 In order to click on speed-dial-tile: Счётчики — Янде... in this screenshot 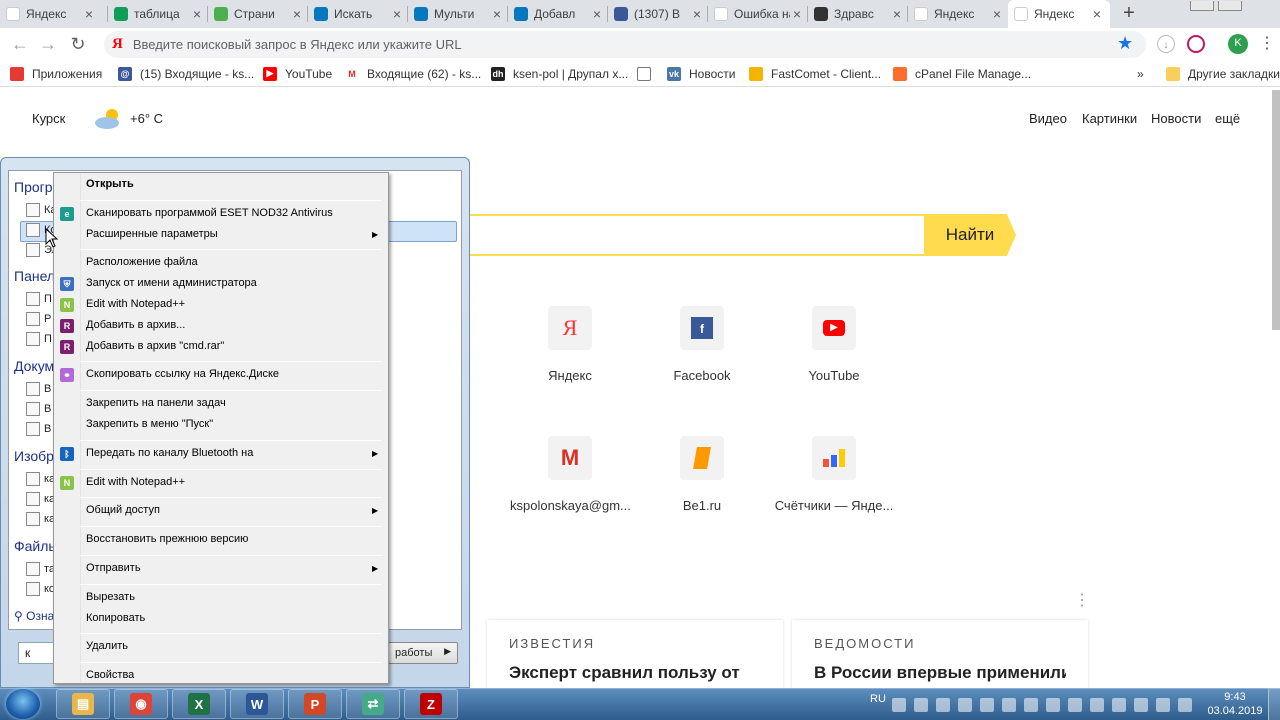, I will do `click(834, 474)`.